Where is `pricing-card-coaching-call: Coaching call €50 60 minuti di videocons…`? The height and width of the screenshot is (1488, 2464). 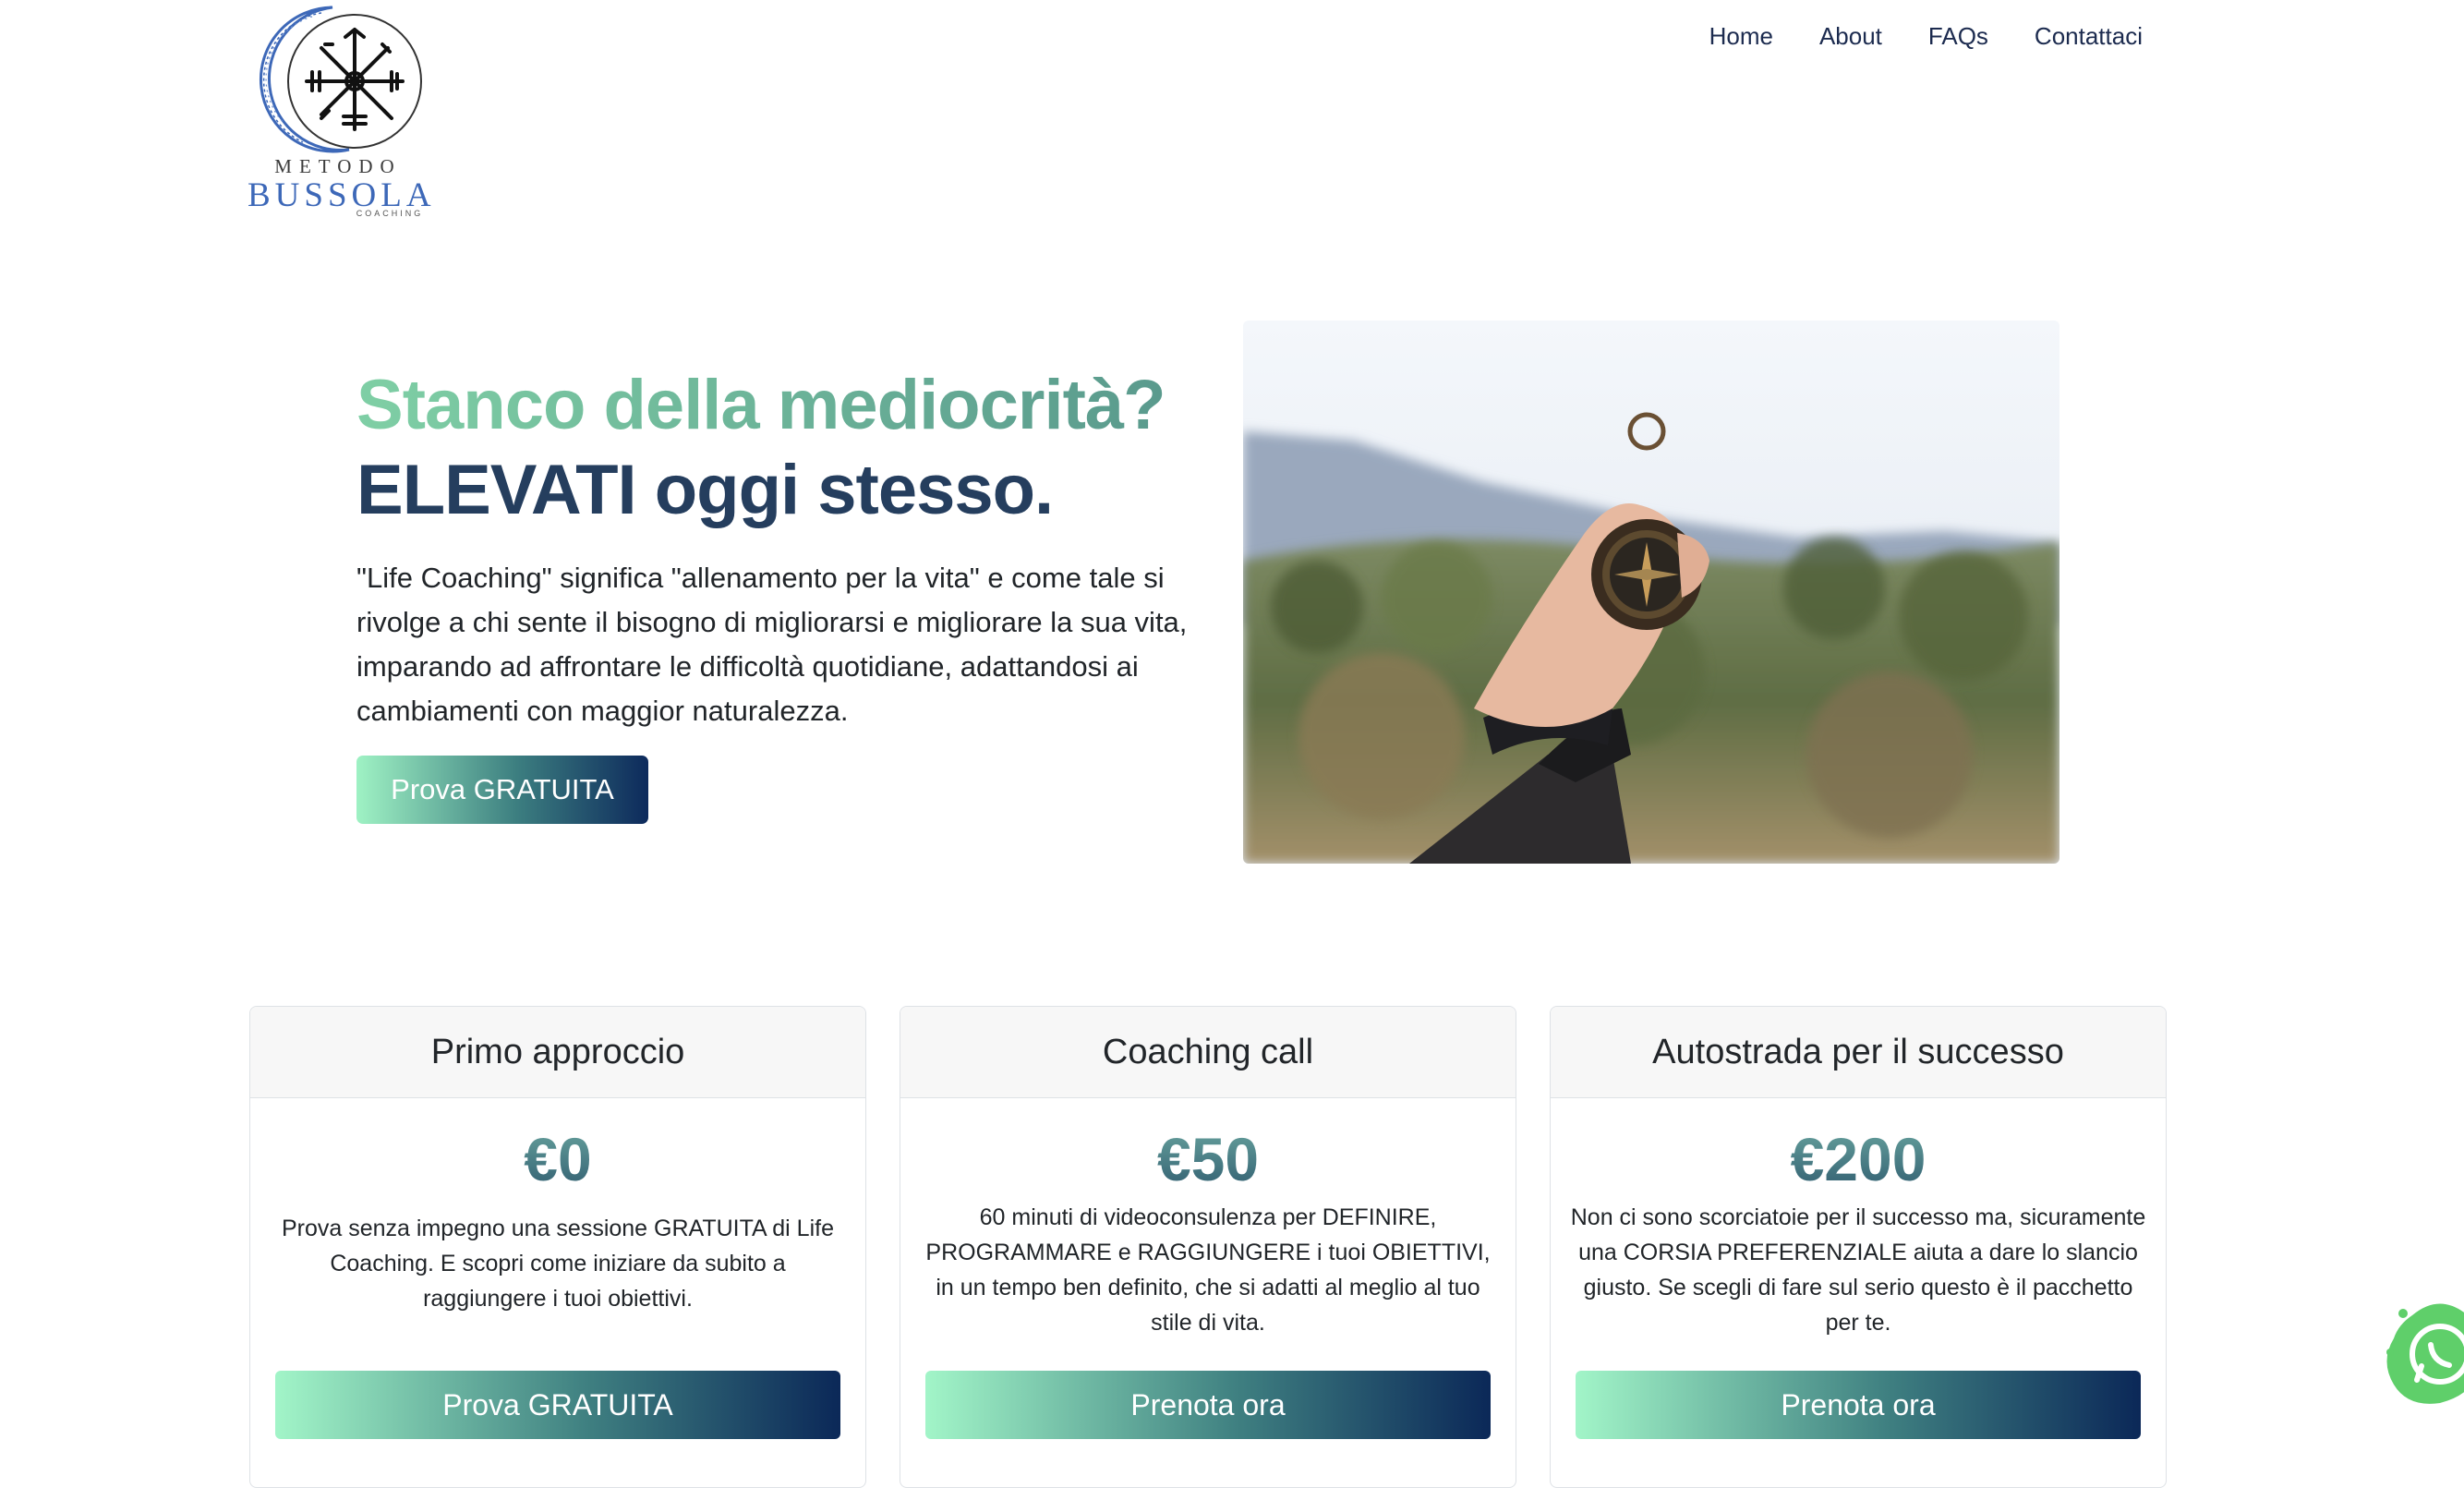
pricing-card-coaching-call: Coaching call €50 60 minuti di videocons… is located at coordinates (1208, 1247).